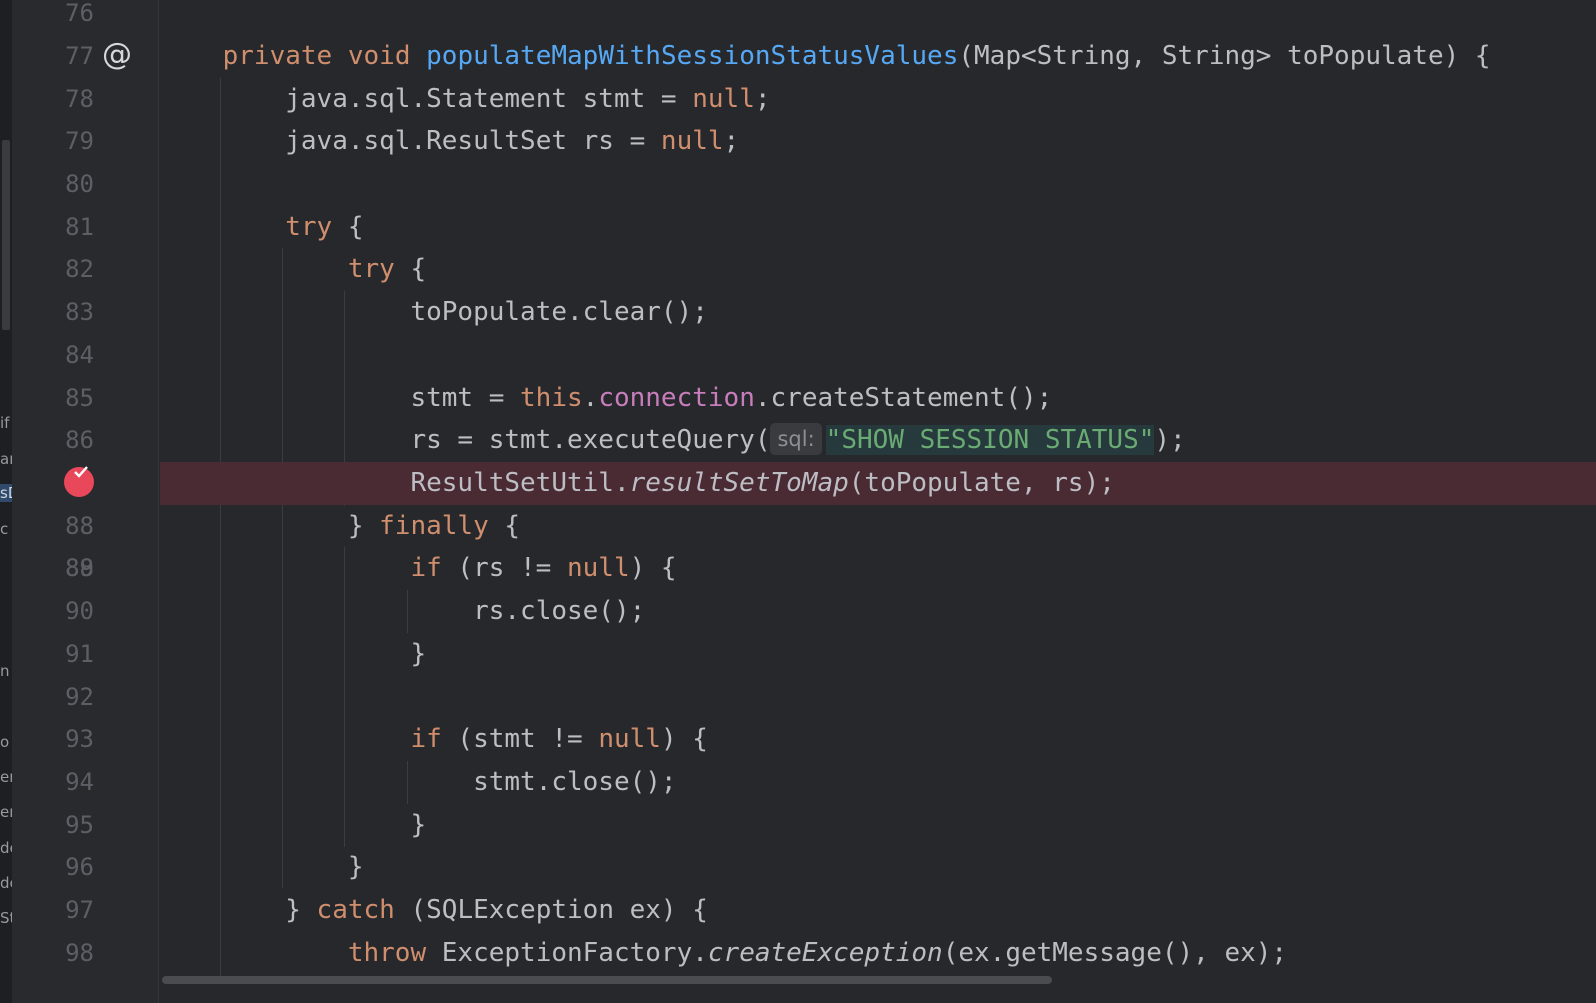 This screenshot has height=1003, width=1596. I want to click on code-text: ExceptionFactory., so click(567, 953).